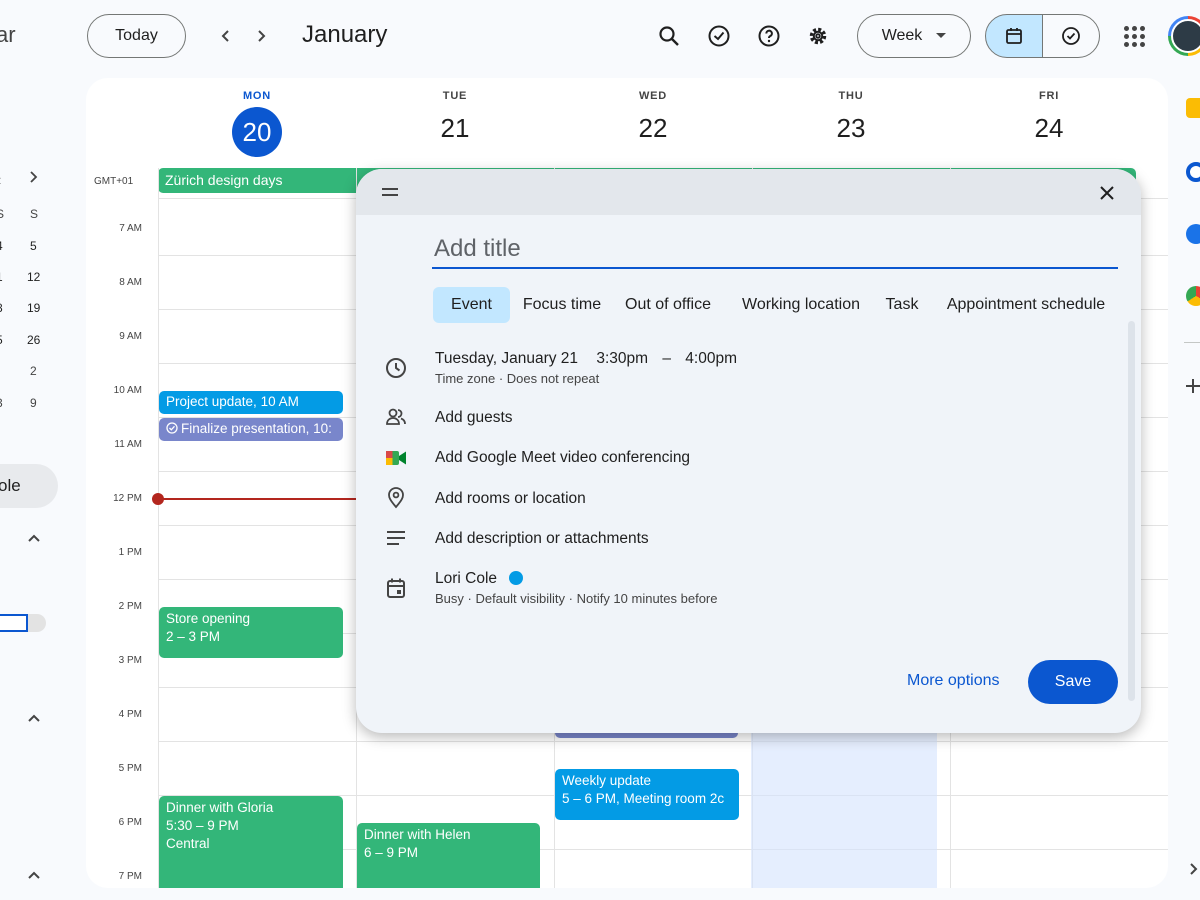  Describe the element at coordinates (711, 358) in the screenshot. I see `event-end-time: 4:00pm` at that location.